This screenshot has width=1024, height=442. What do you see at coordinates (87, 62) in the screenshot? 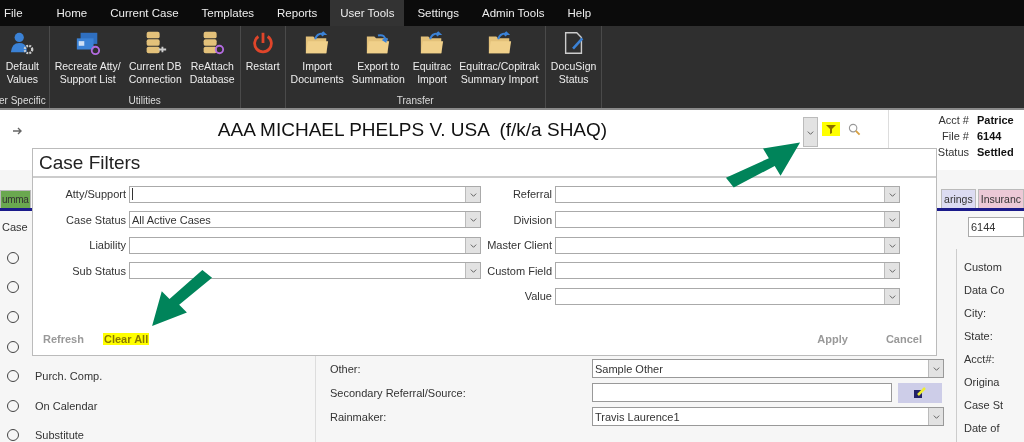
I see `ribbon-button: Recreate Atty/ Support List` at bounding box center [87, 62].